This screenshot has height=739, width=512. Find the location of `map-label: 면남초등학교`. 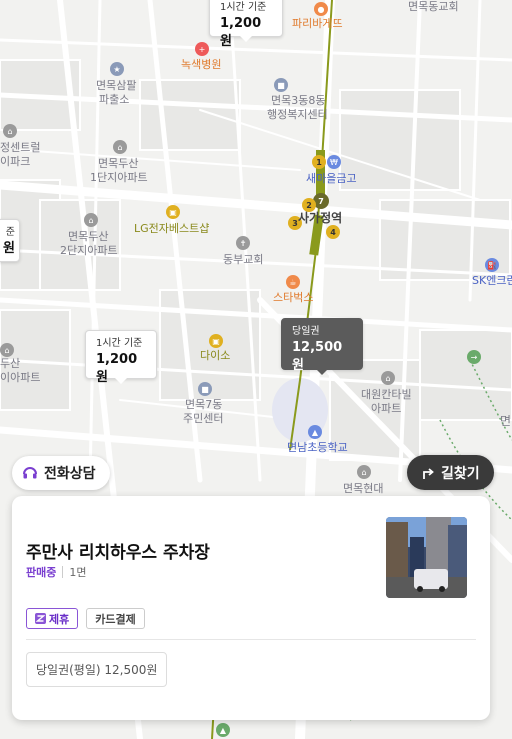

map-label: 면남초등학교 is located at coordinates (317, 447).